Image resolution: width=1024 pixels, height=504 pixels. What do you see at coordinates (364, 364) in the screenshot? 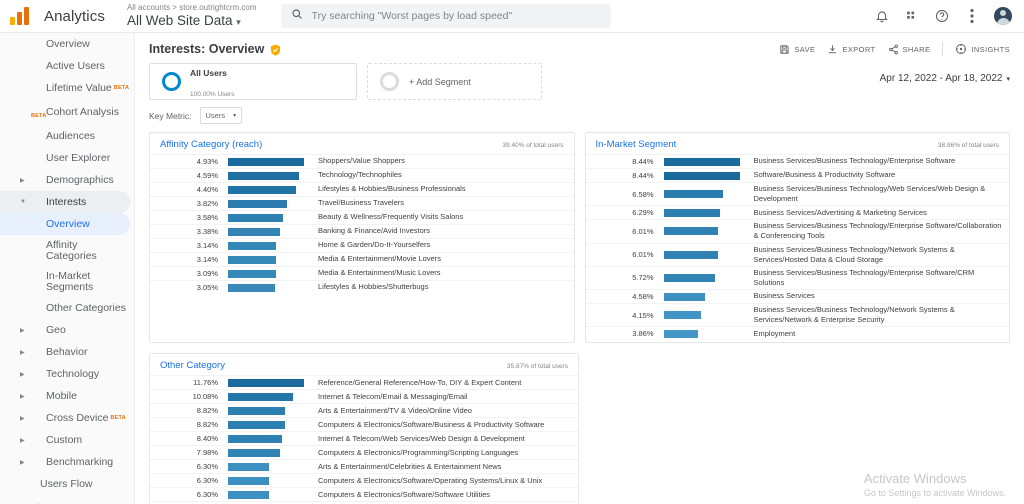
I see `panel-header: Other Category 35.87% of total users` at bounding box center [364, 364].